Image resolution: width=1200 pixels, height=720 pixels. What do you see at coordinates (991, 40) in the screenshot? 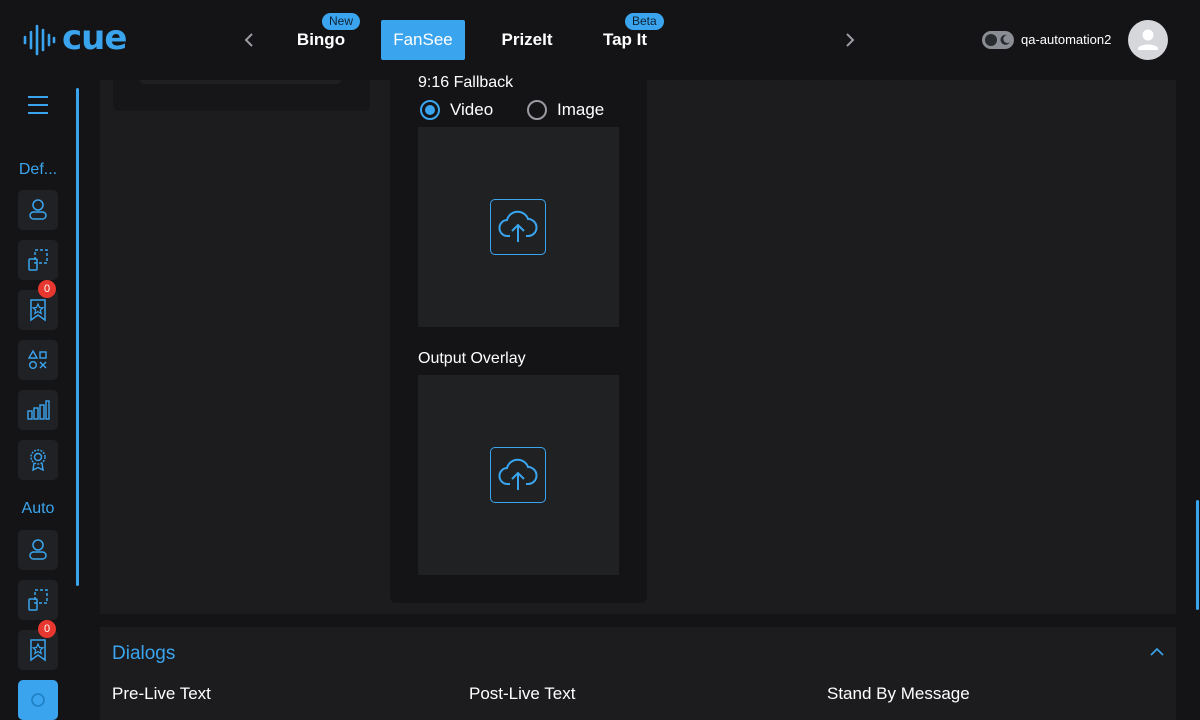
I see `toggle-knob` at bounding box center [991, 40].